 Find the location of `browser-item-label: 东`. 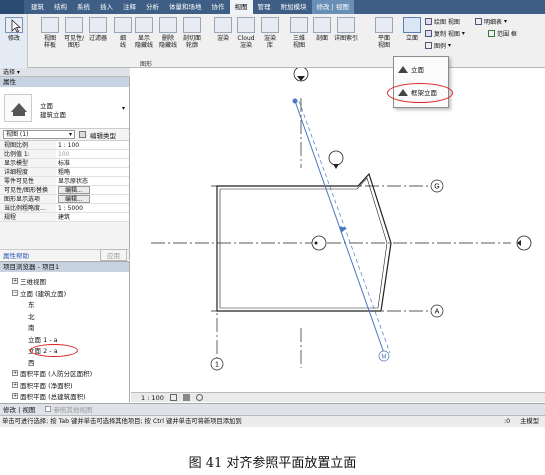

browser-item-label: 东 is located at coordinates (31, 305).